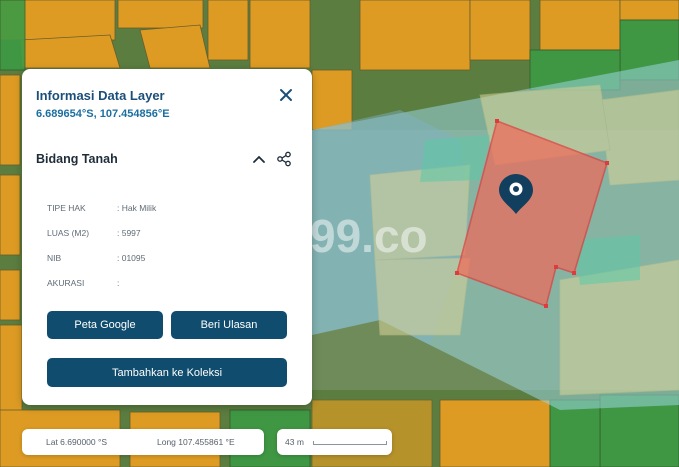 This screenshot has width=679, height=467. I want to click on attr-row-akurasi: AKURASI:, so click(83, 283).